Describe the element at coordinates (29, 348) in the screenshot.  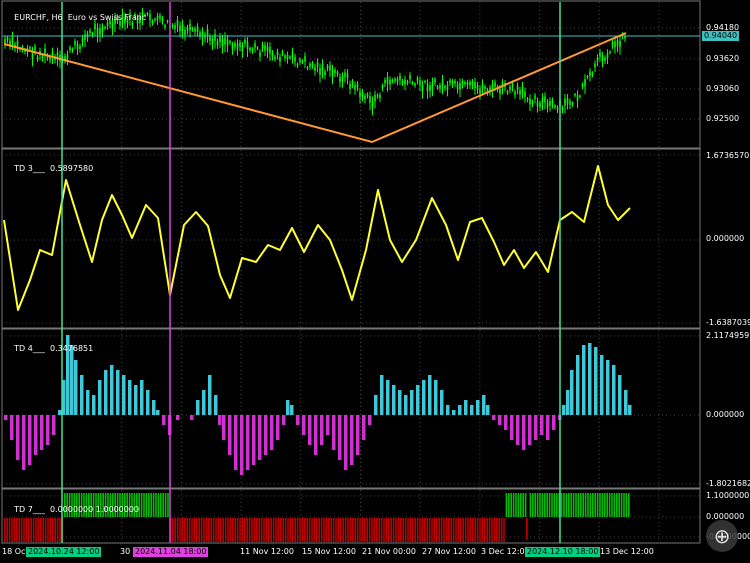
I see `td4-name: TD 4___` at that location.